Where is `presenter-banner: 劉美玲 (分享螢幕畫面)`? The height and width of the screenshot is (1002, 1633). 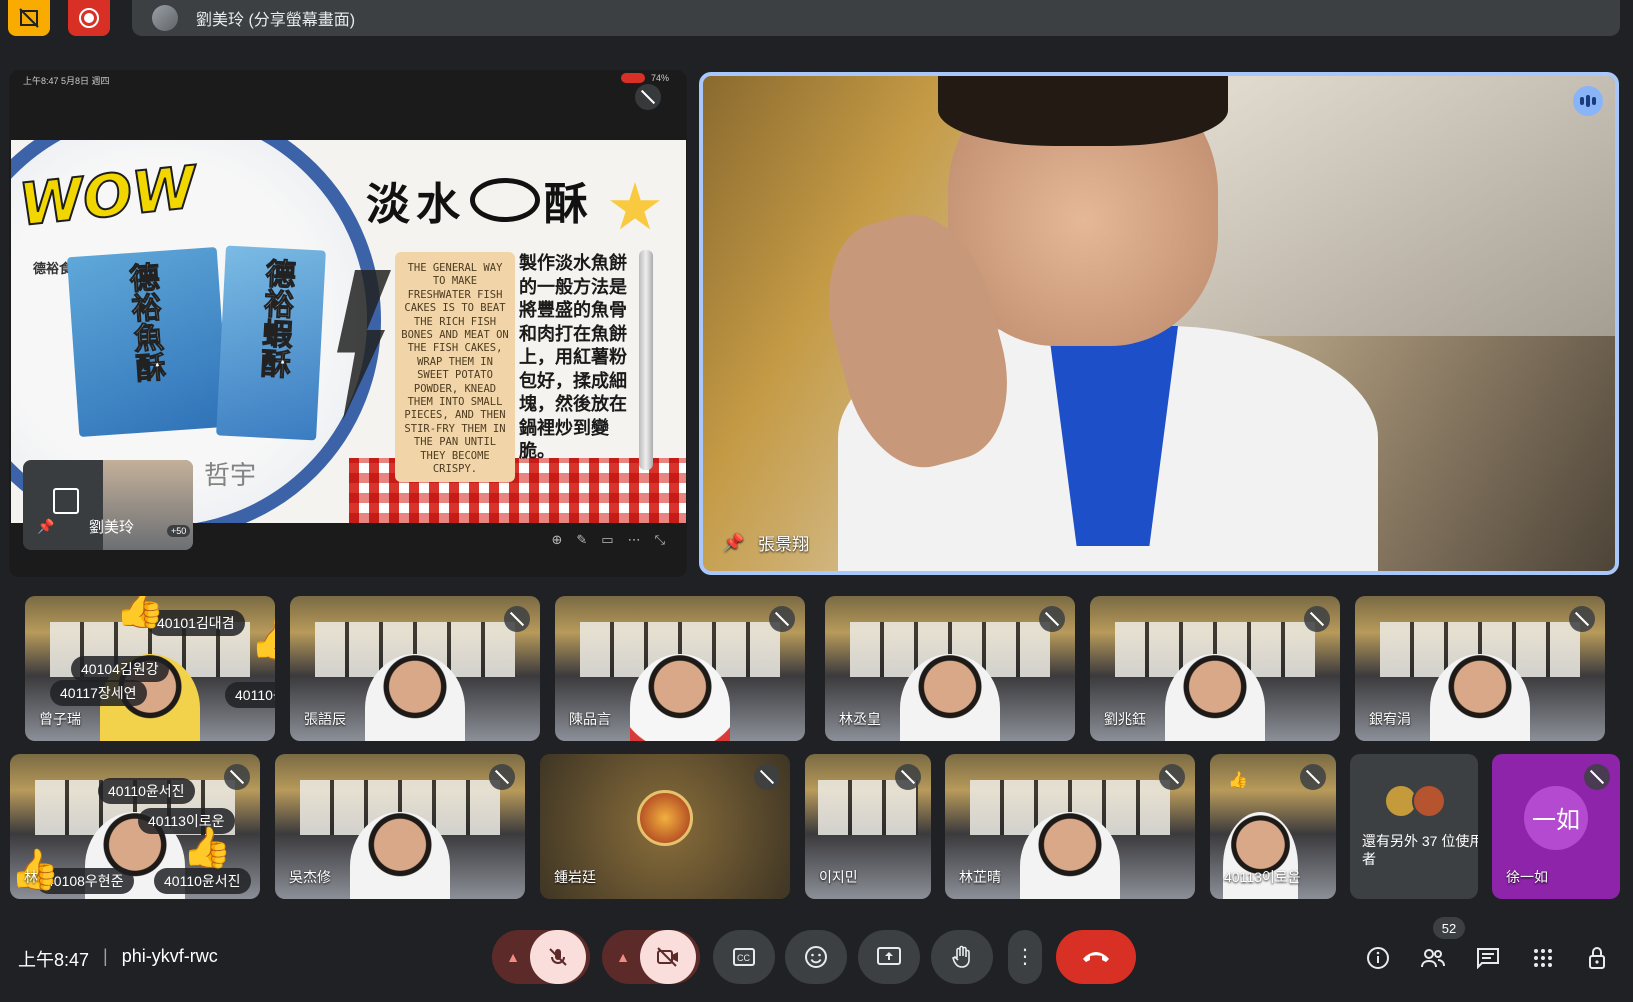
presenter-banner: 劉美玲 (分享螢幕畫面) is located at coordinates (876, 18).